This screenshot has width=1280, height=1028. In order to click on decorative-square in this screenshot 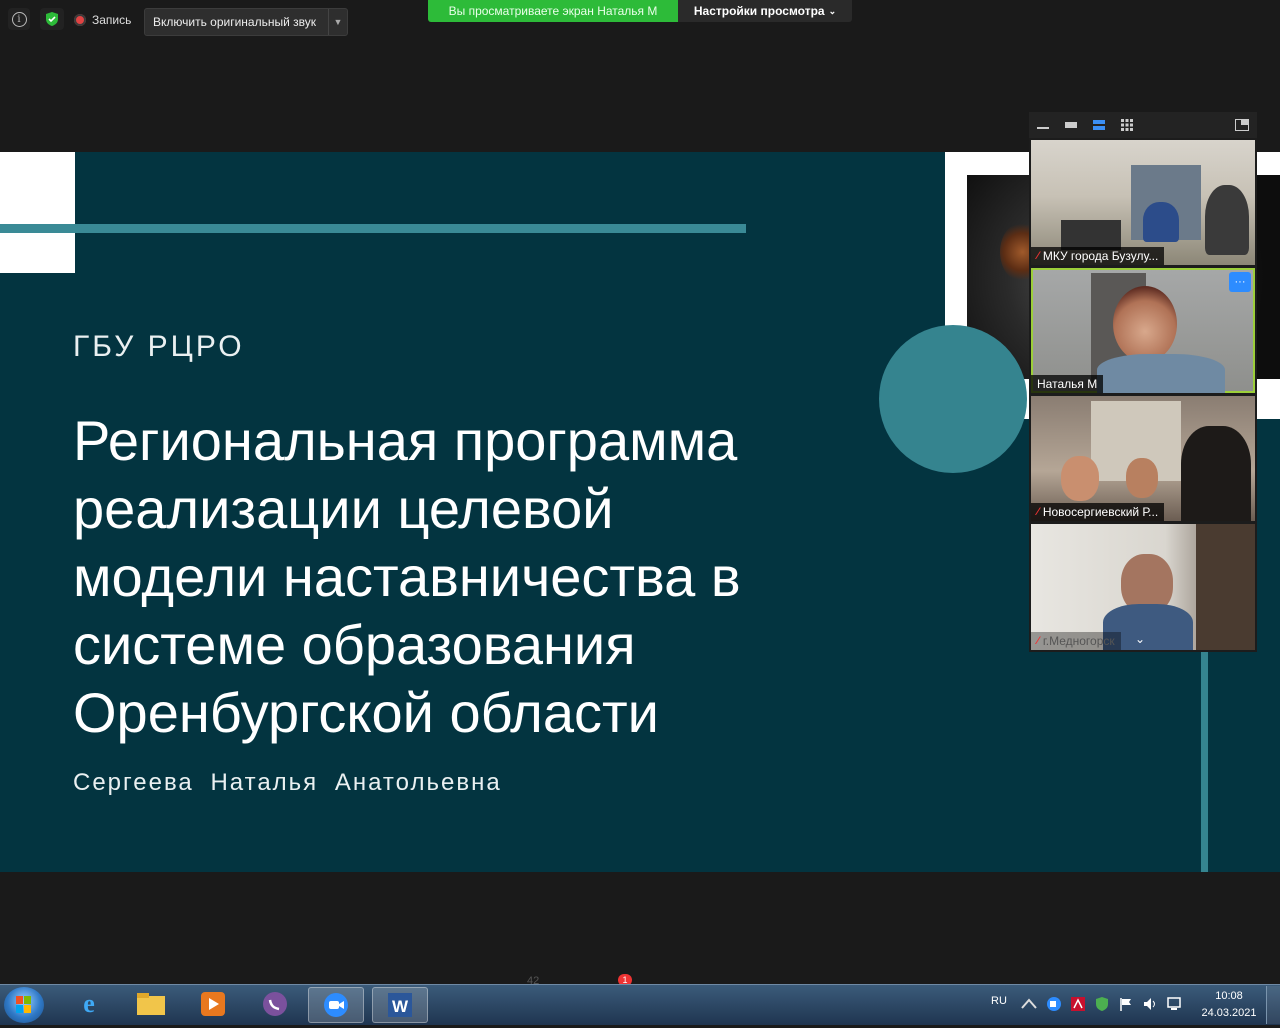, I will do `click(37, 212)`.